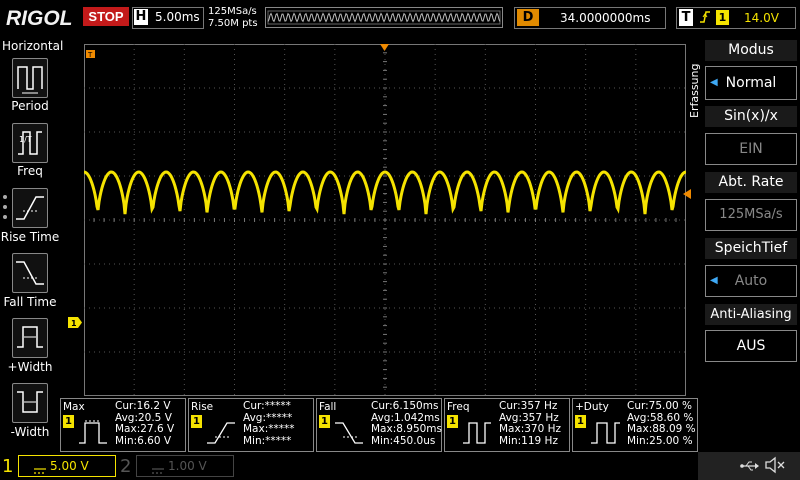 This screenshot has height=480, width=800. Describe the element at coordinates (143, 406) in the screenshot. I see `measurement-cur: Cur:16.2 V` at that location.